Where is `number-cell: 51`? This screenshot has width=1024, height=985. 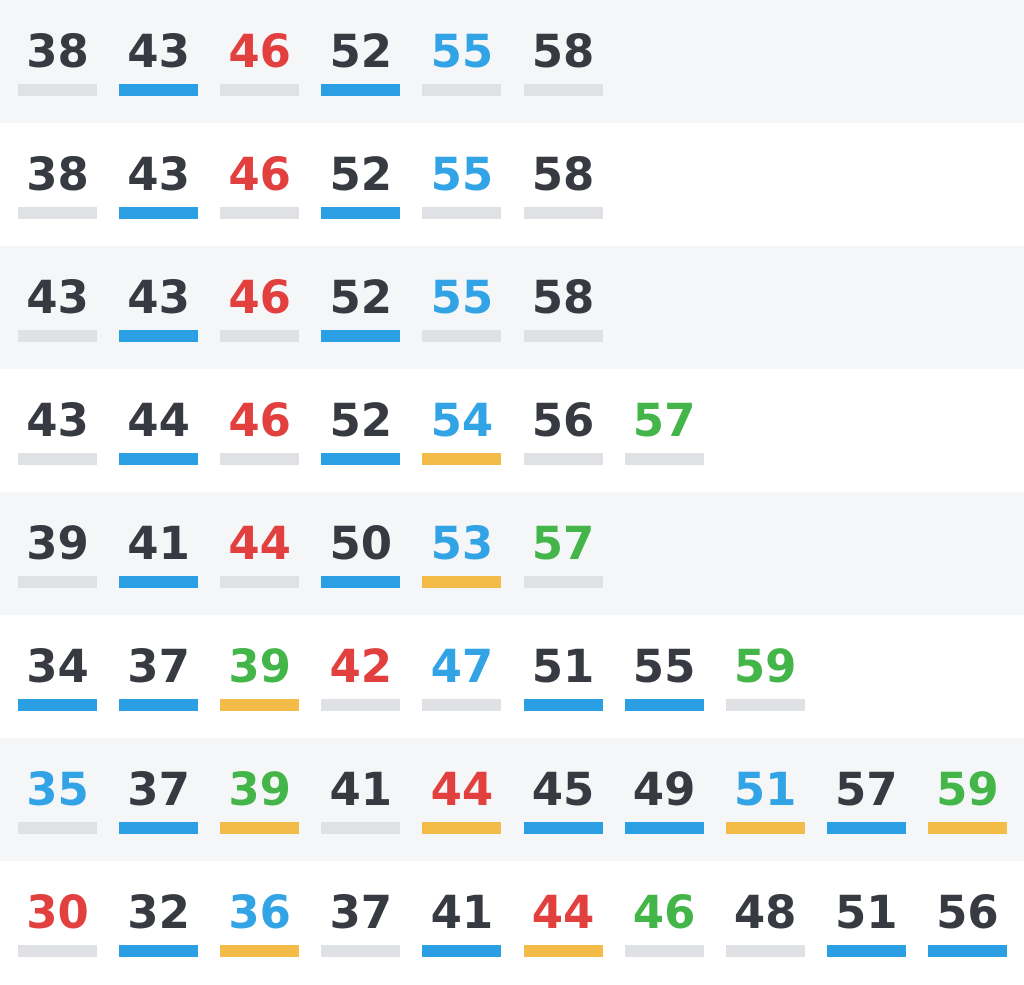
number-cell: 51 is located at coordinates (866, 922).